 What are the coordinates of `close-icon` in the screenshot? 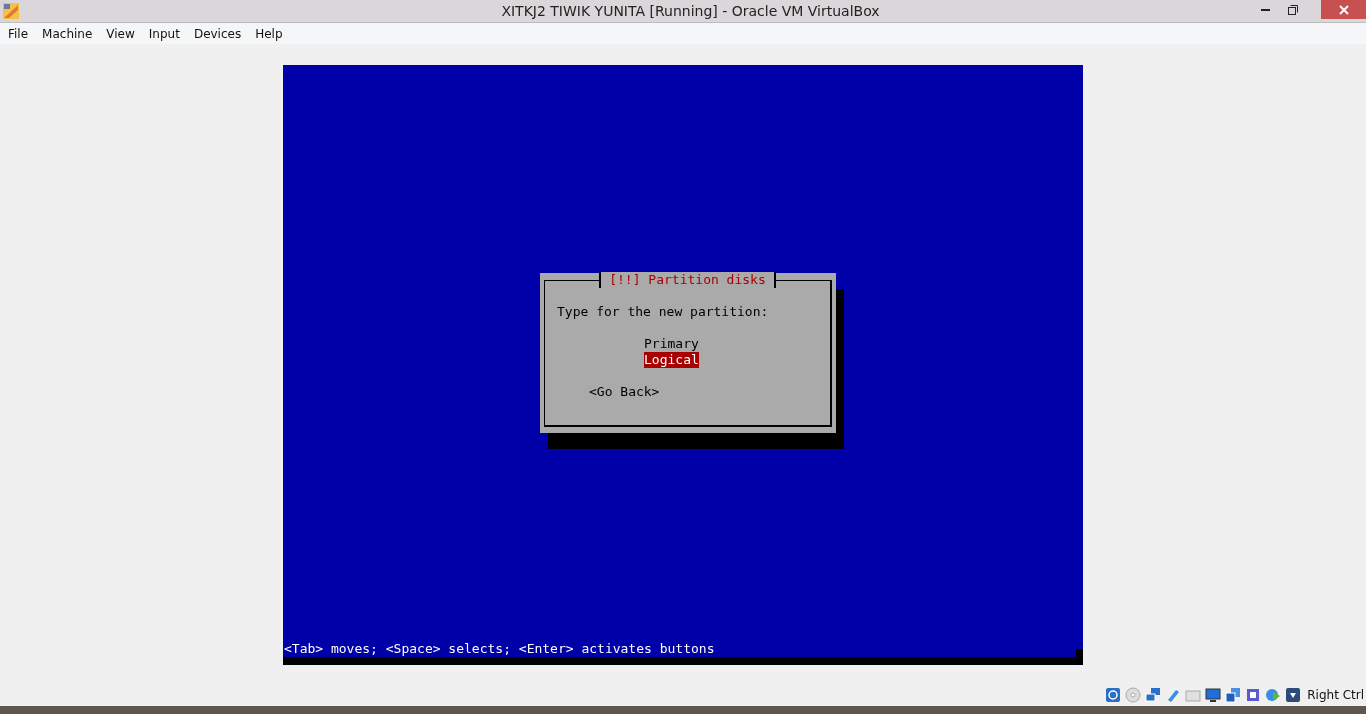 It's located at (1343, 9).